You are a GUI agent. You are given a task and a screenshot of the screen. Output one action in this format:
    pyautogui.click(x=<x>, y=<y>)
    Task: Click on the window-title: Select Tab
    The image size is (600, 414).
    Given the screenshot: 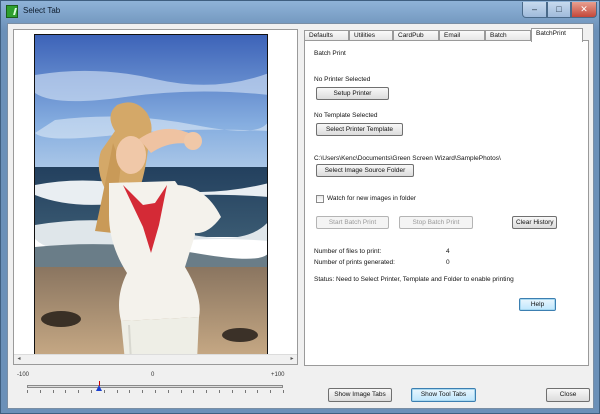 What is the action you would take?
    pyautogui.click(x=42, y=10)
    